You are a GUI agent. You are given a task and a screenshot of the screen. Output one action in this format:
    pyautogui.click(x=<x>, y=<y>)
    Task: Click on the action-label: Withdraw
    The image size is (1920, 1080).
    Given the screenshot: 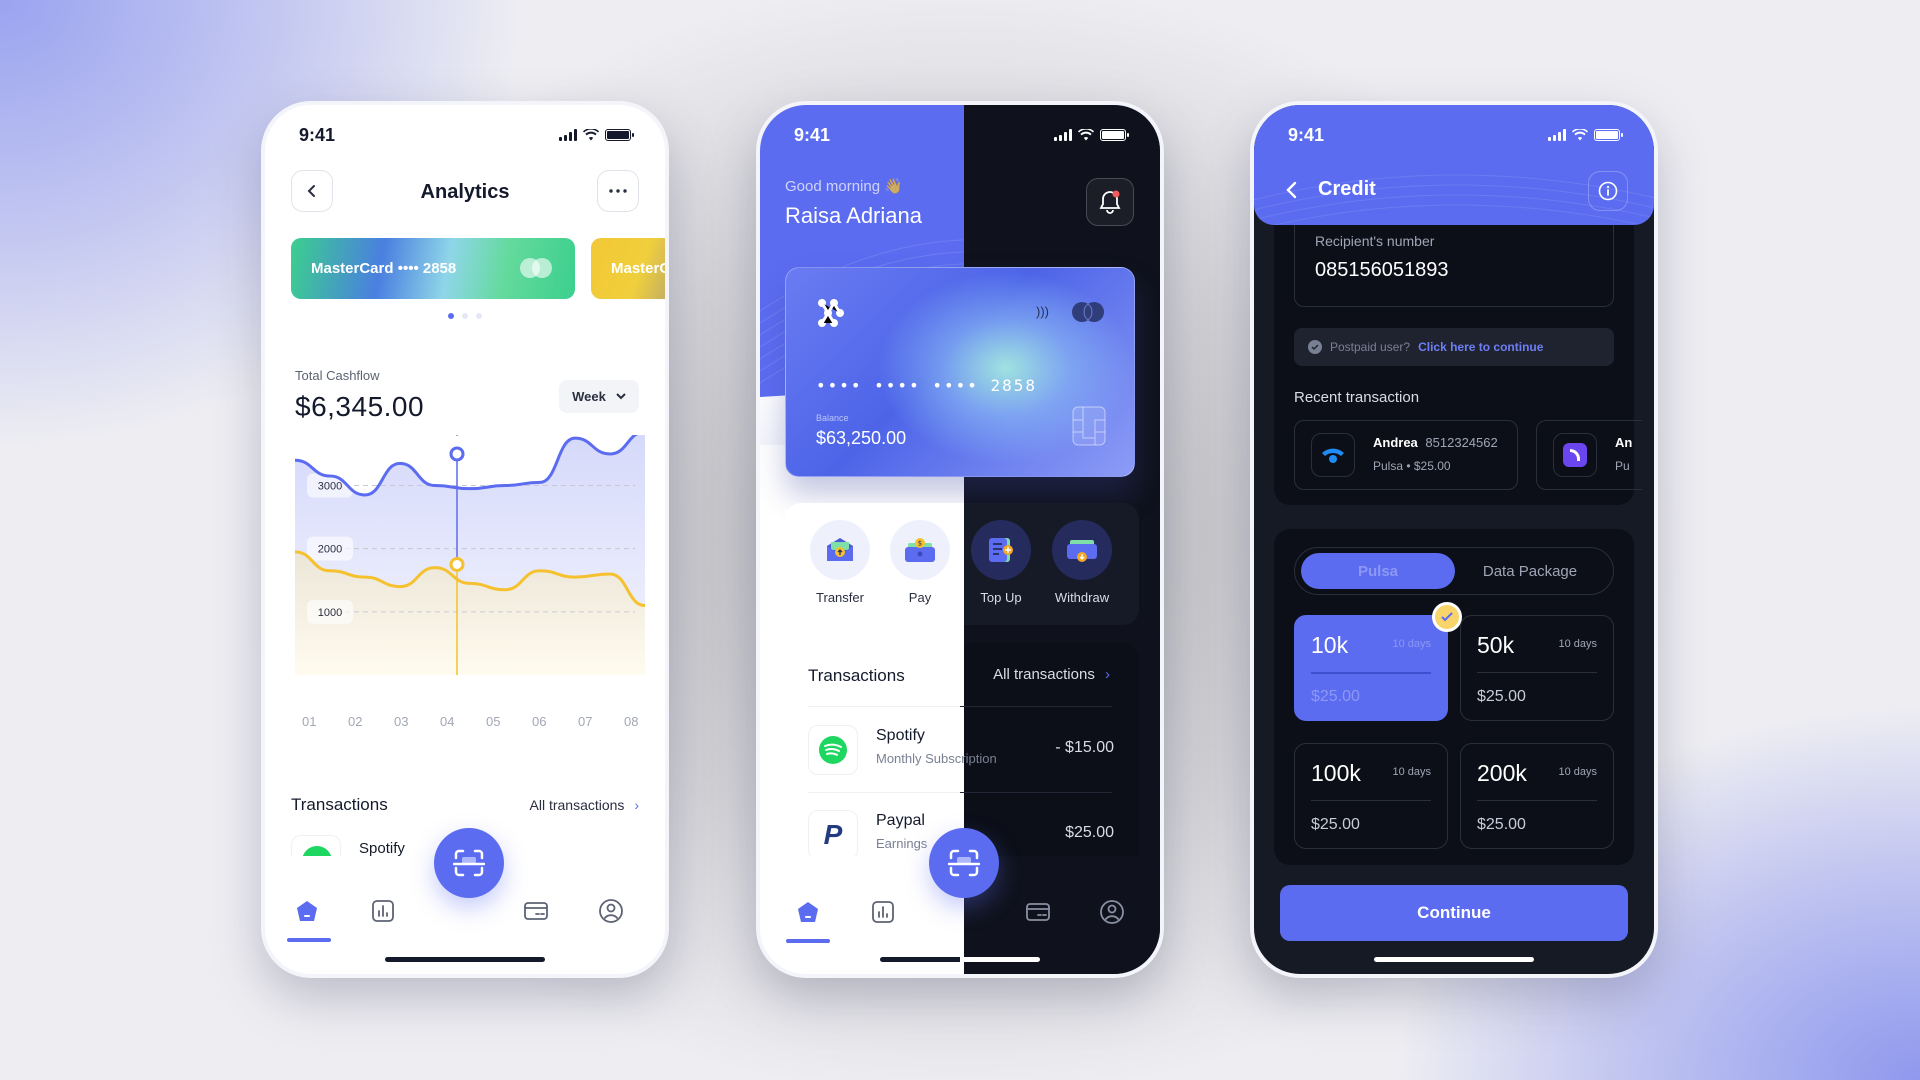 What is the action you would take?
    pyautogui.click(x=1082, y=597)
    